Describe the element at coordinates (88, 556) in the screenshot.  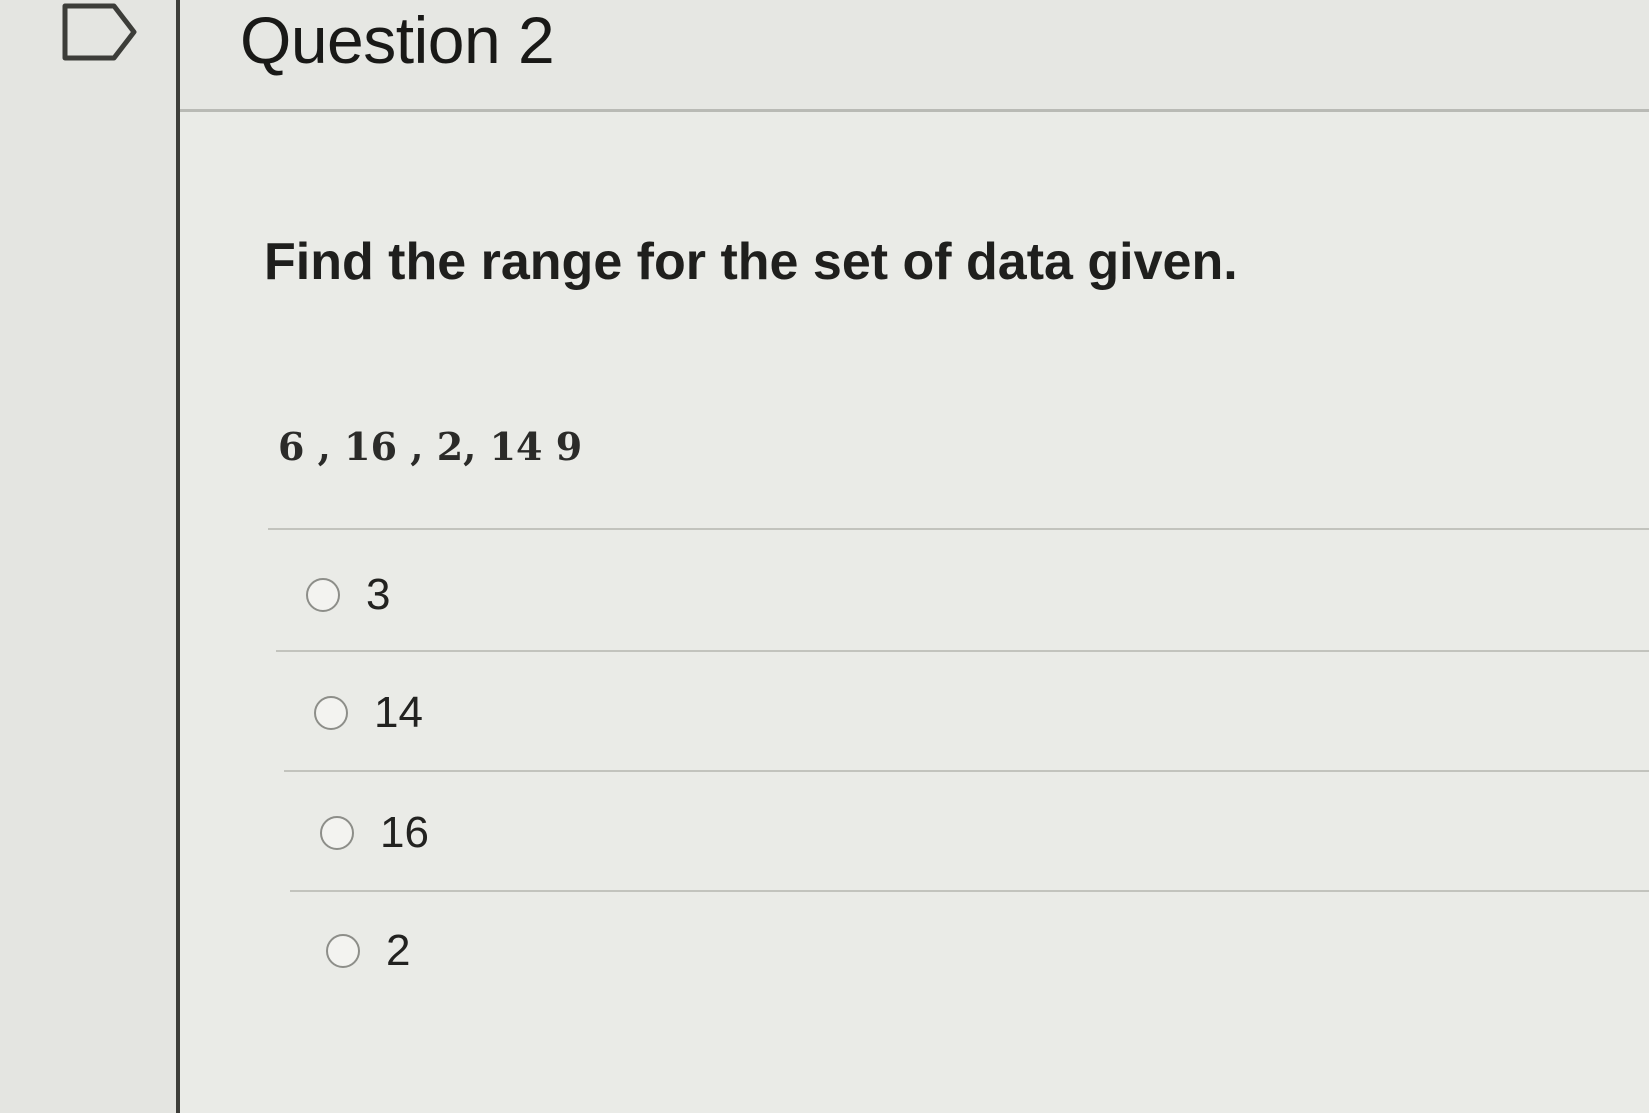
I see `left-rail` at that location.